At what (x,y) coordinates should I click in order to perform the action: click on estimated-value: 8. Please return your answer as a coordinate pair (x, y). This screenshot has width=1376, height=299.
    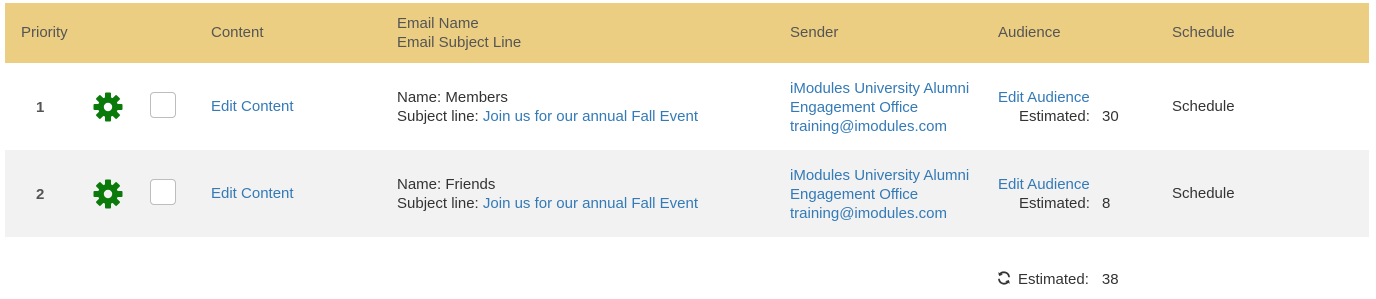
    Looking at the image, I should click on (1106, 203).